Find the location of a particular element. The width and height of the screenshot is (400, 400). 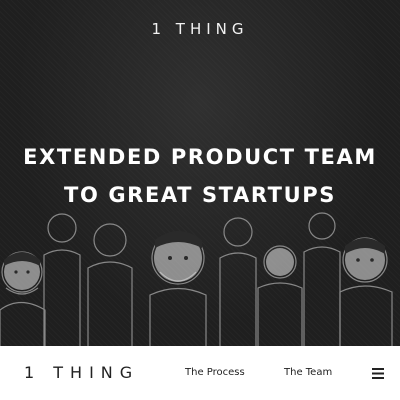

hero-logo: 1 THING is located at coordinates (200, 29).